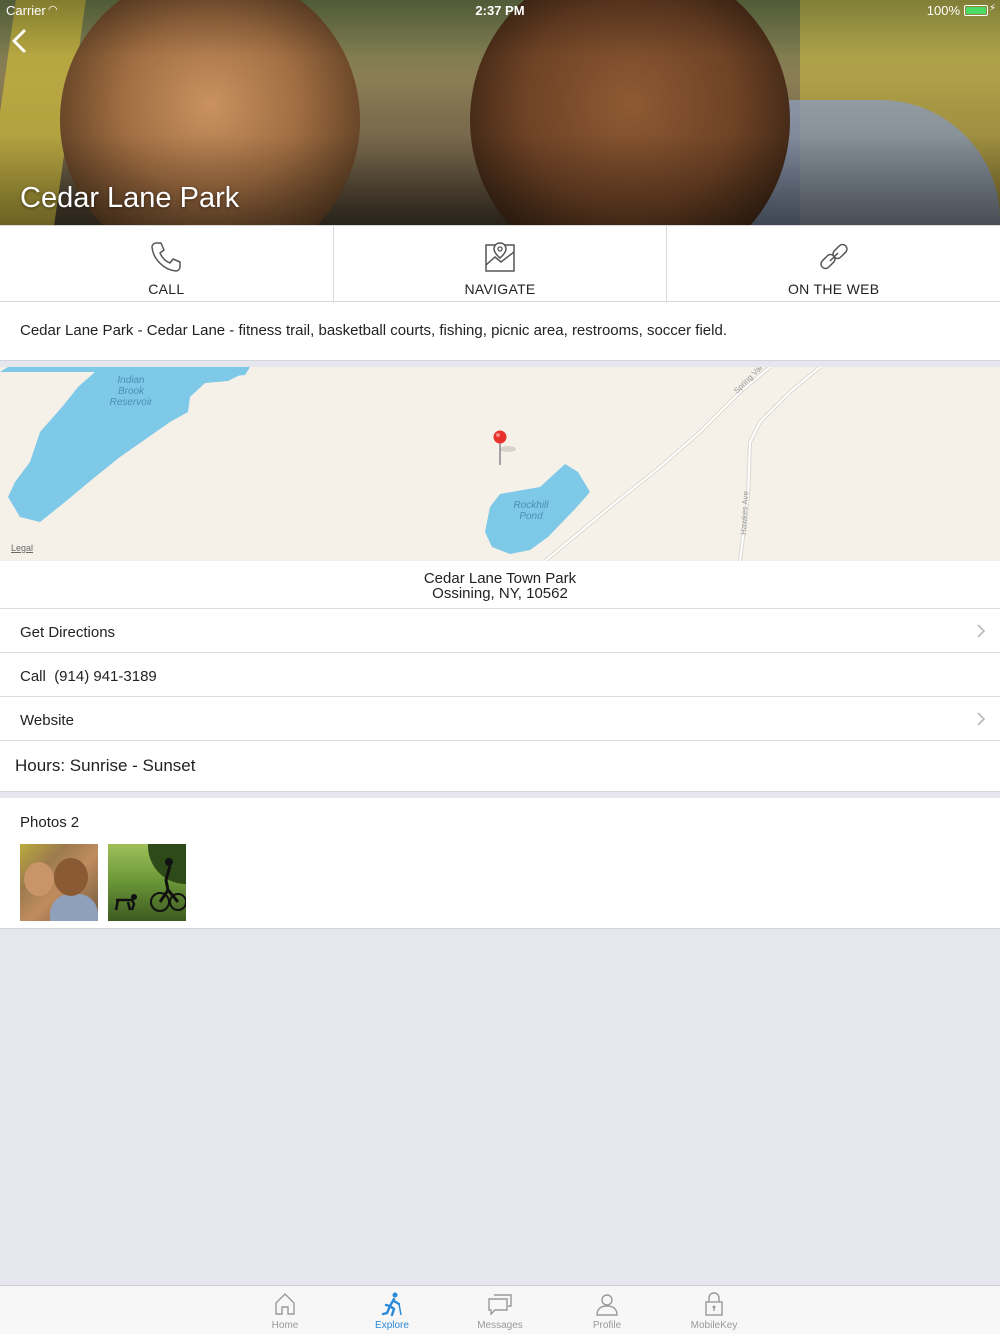 Image resolution: width=1000 pixels, height=1334 pixels. I want to click on back-button, so click(20, 41).